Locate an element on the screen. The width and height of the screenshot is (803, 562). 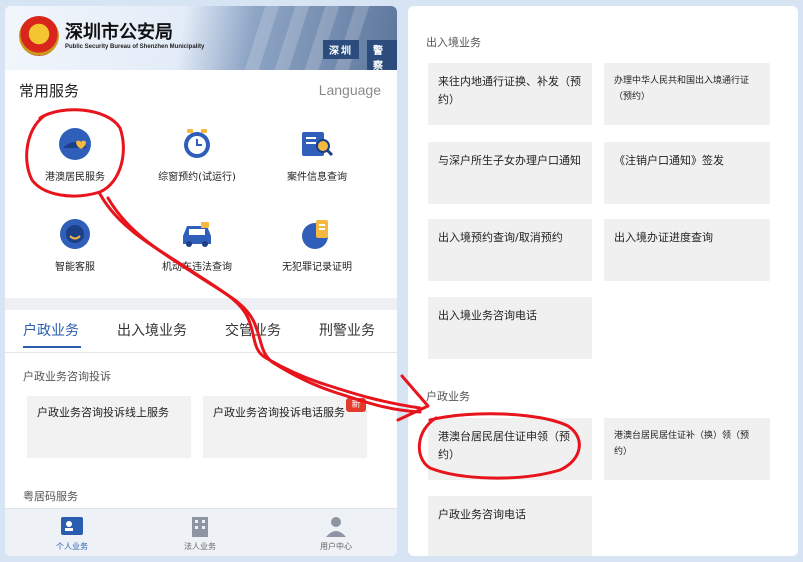
nav-label: 个人业务 is located at coordinates (72, 546).